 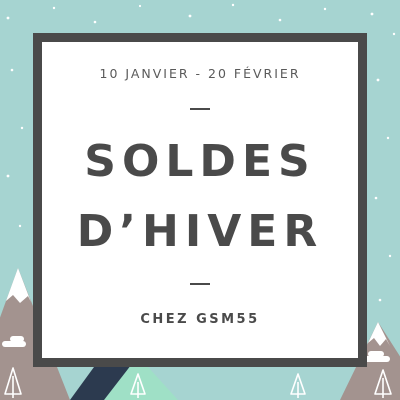 What do you see at coordinates (200, 319) in the screenshot?
I see `shop-name: CHEZ GSM55` at bounding box center [200, 319].